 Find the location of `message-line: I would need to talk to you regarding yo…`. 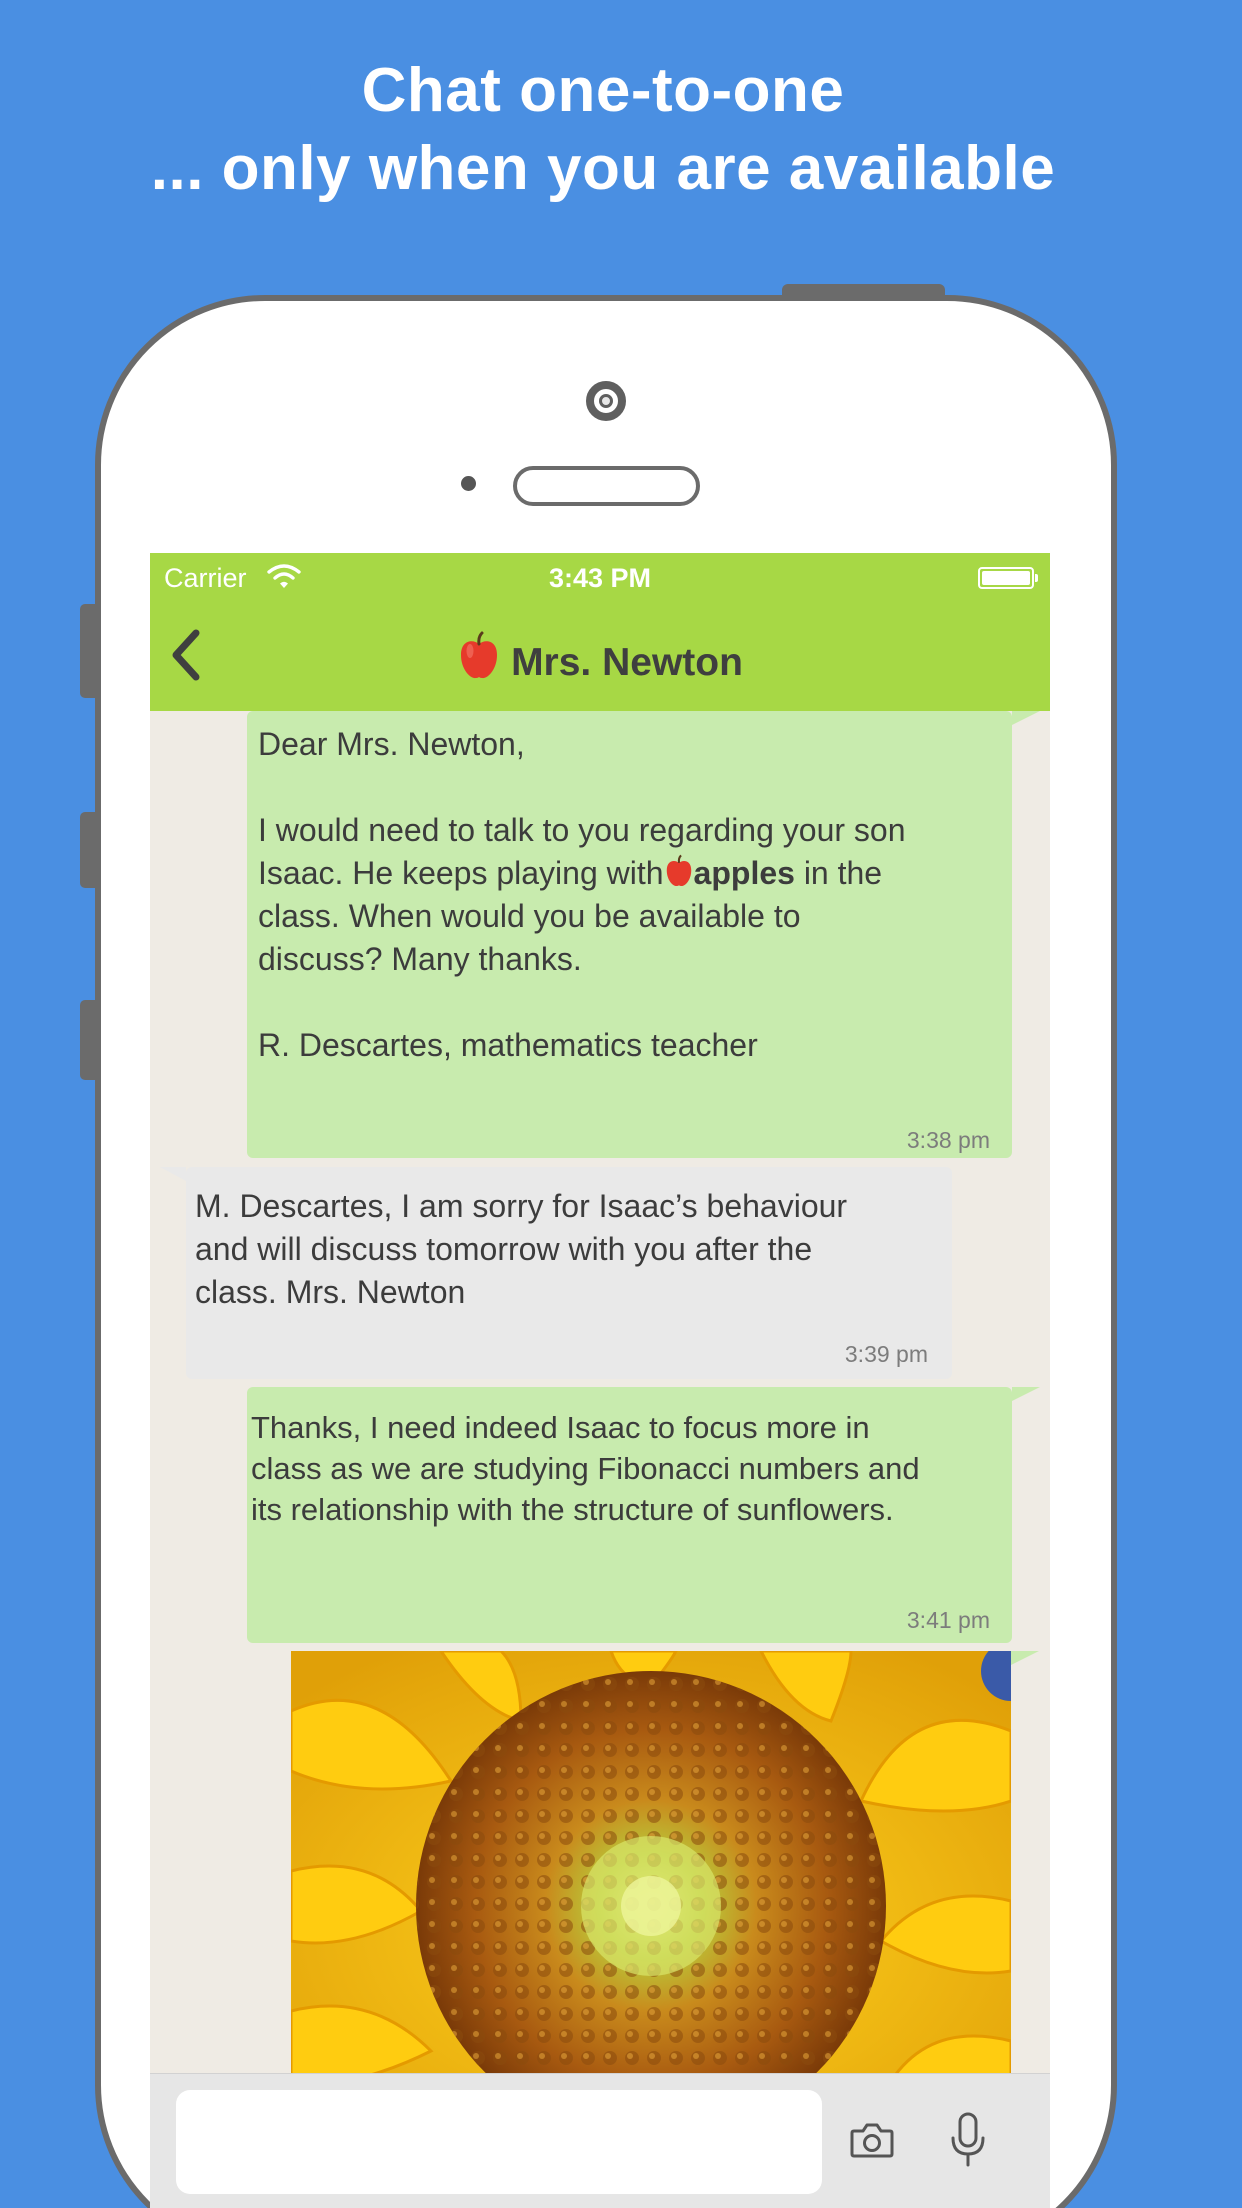

message-line: I would need to talk to you regarding yo… is located at coordinates (582, 830).